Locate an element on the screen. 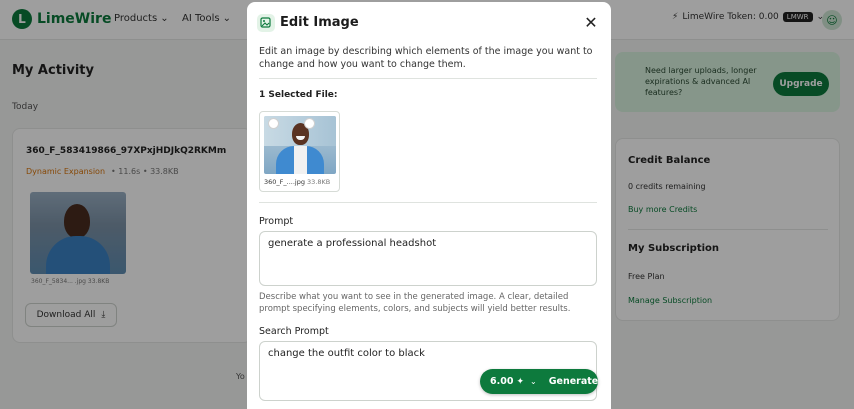  selected-file-size: 33.8KB is located at coordinates (319, 182).